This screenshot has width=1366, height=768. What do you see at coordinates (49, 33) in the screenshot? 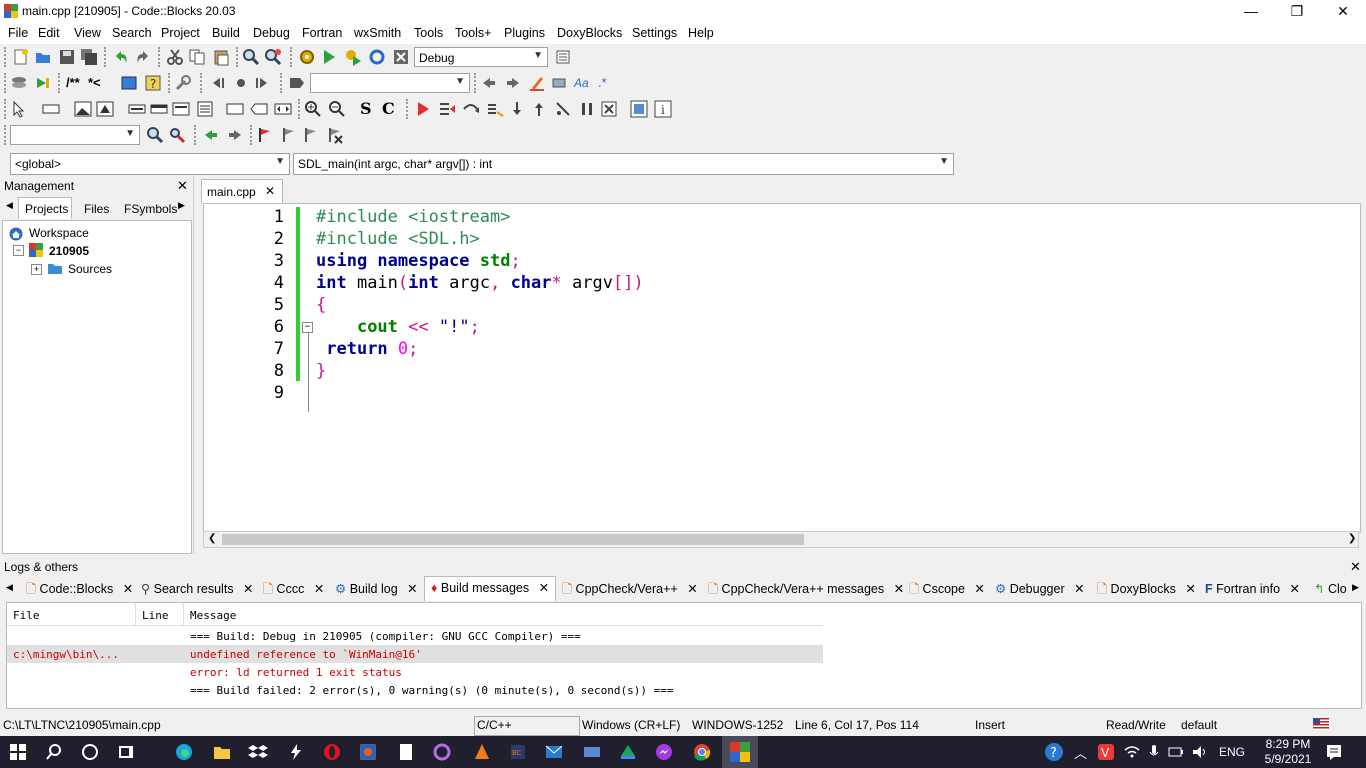
I see `menu-edit: Edit` at bounding box center [49, 33].